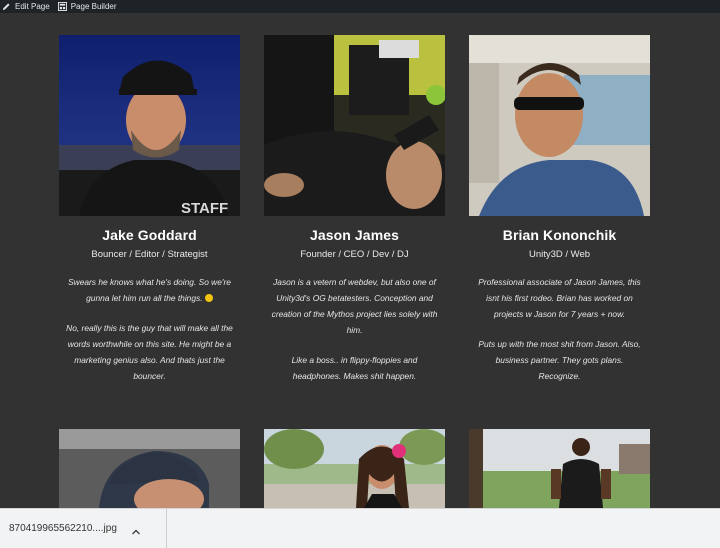 The image size is (720, 548). I want to click on jake-goddard-photo: STAFF, so click(149, 125).